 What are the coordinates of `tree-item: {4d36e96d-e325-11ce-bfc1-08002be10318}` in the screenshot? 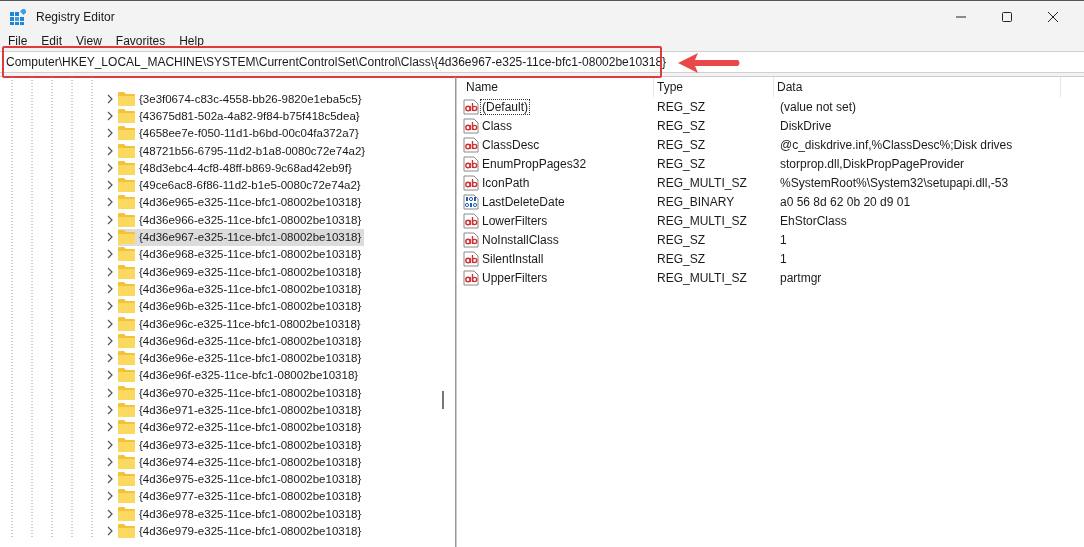 It's located at (241, 341).